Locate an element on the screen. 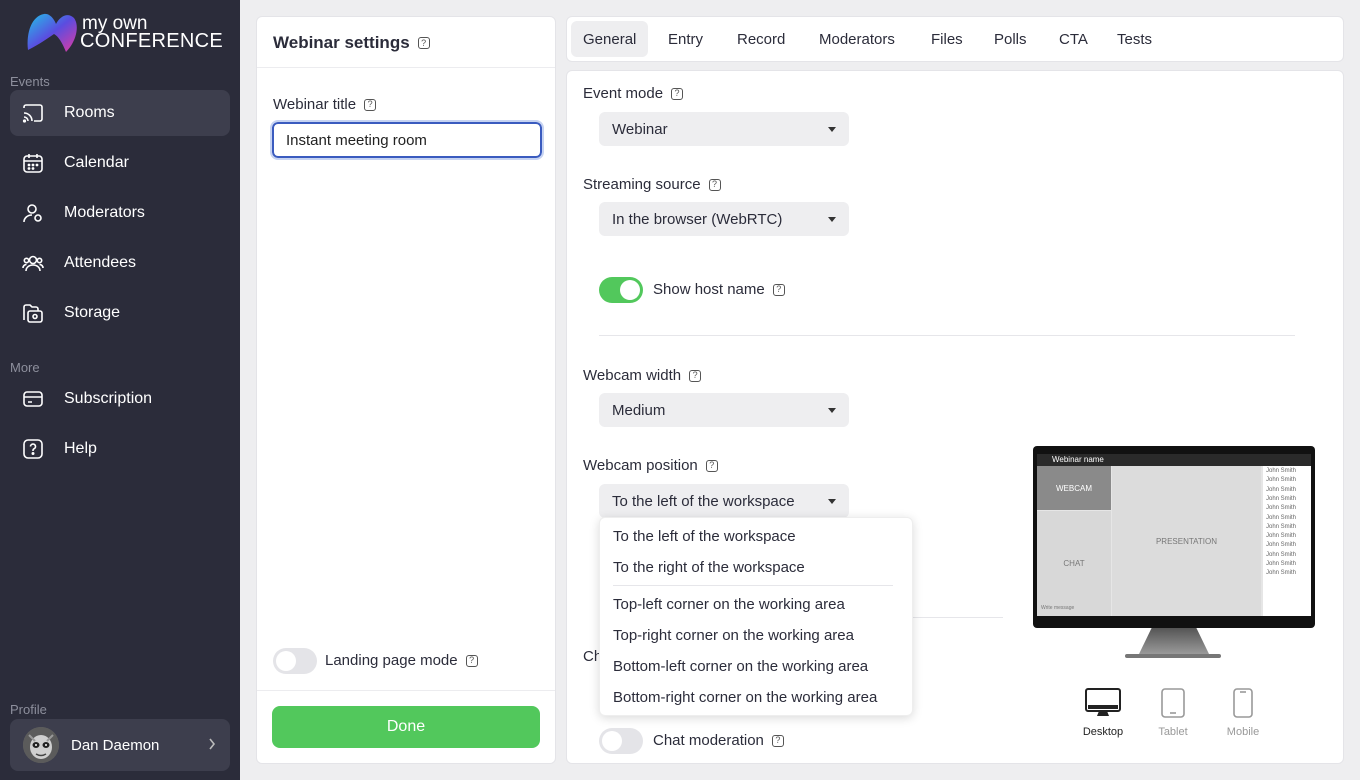 The image size is (1360, 780). device-label: Desktop is located at coordinates (1103, 732).